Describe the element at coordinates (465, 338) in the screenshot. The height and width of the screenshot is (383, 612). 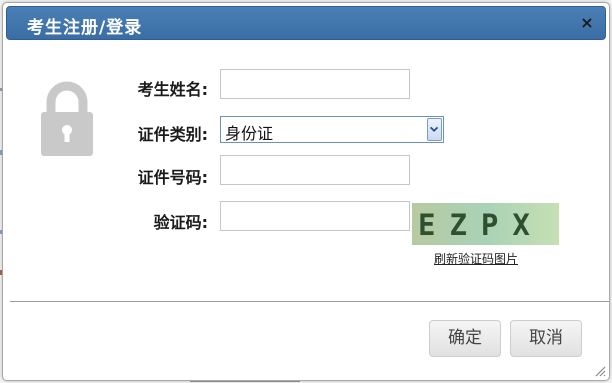
I see `confirm-button: 确定` at that location.